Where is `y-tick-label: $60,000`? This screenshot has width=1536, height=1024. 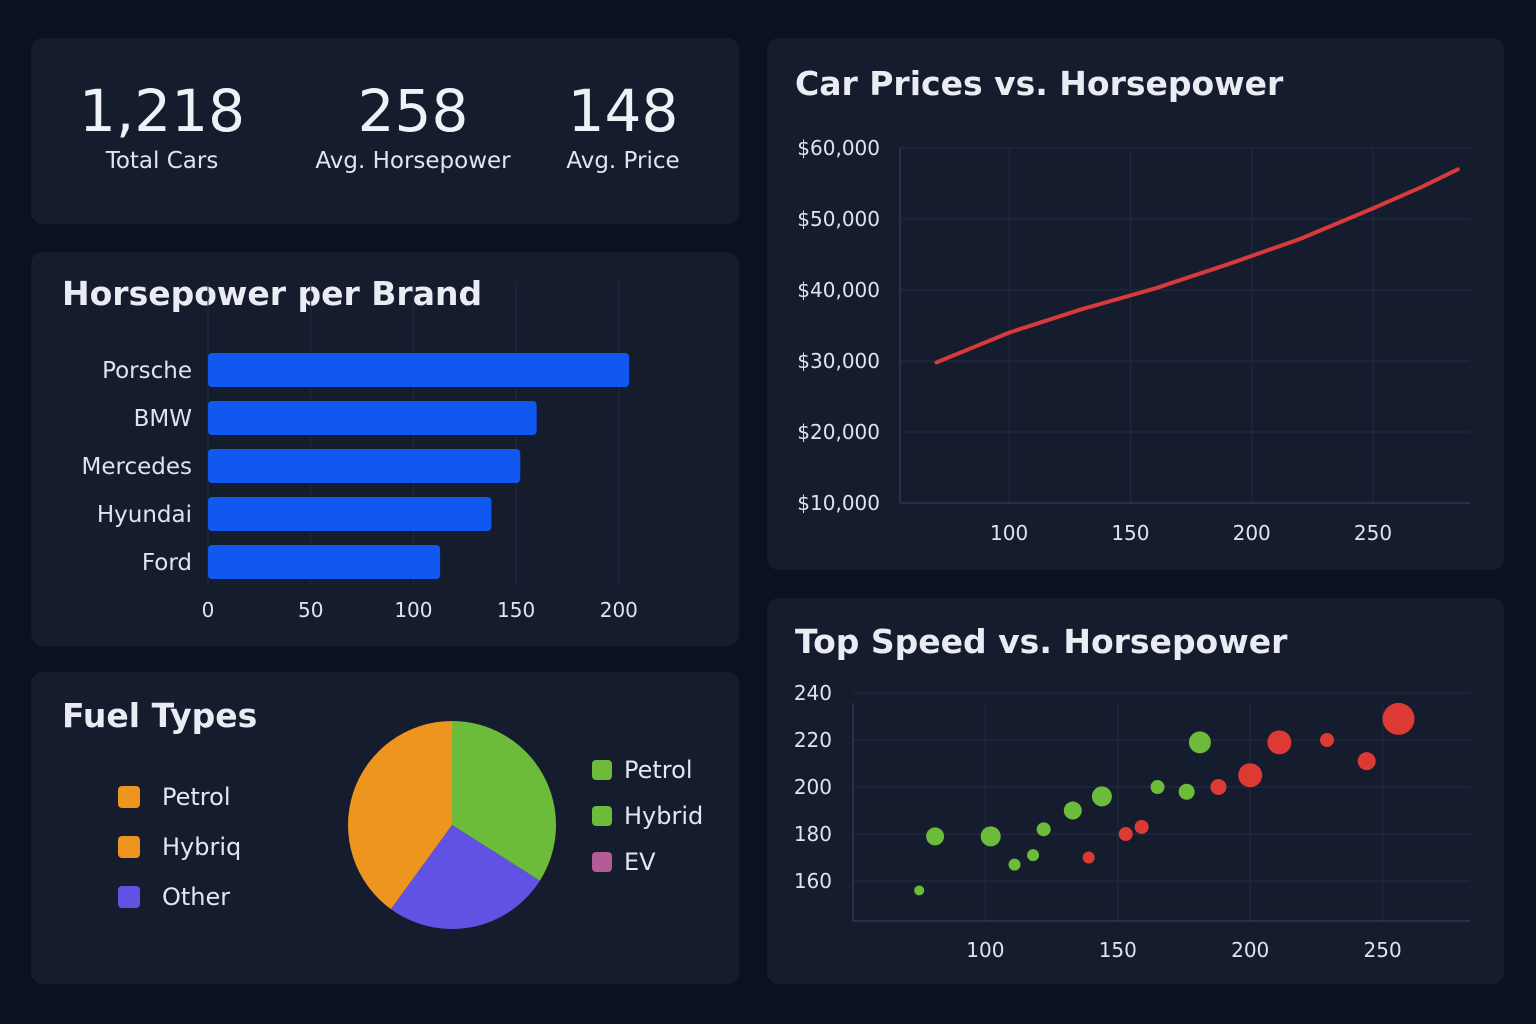
y-tick-label: $60,000 is located at coordinates (838, 148).